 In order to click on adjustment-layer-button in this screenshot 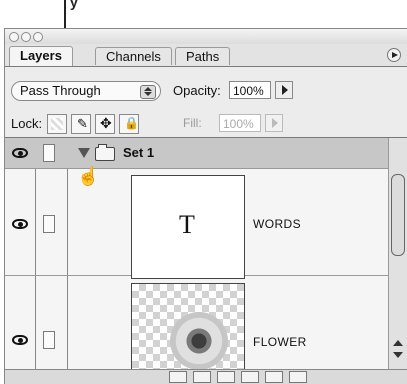, I will do `click(250, 377)`.